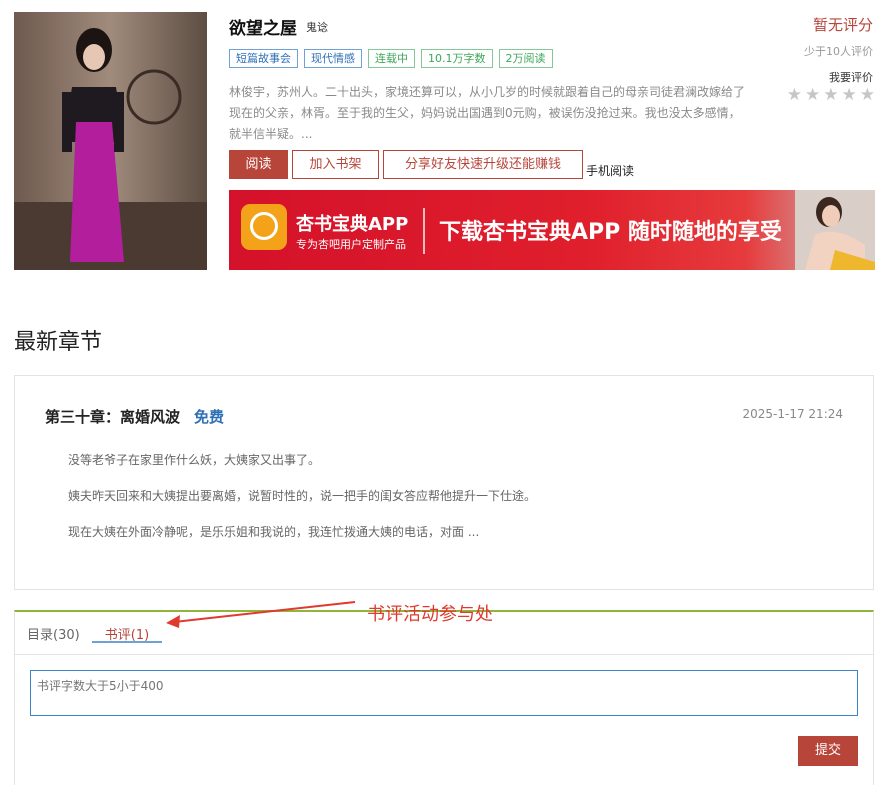  I want to click on annotation-label: 书评活动参与处, so click(430, 614).